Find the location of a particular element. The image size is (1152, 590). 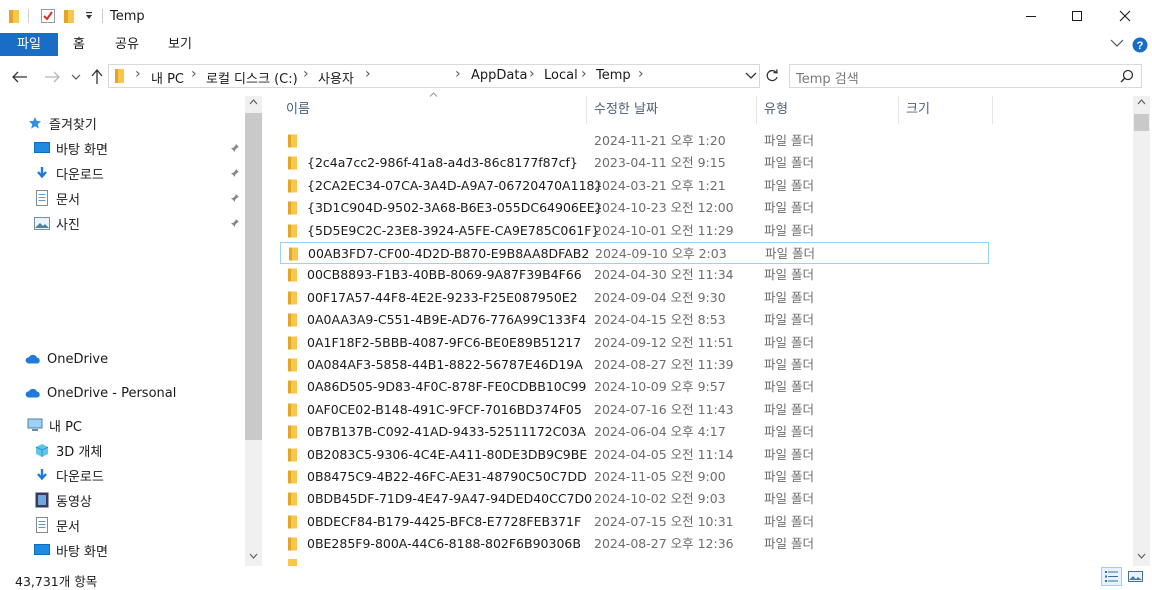

file-name: {2CA2EC34-07CA-3A4D-A9A7-06720470A118} is located at coordinates (455, 185).